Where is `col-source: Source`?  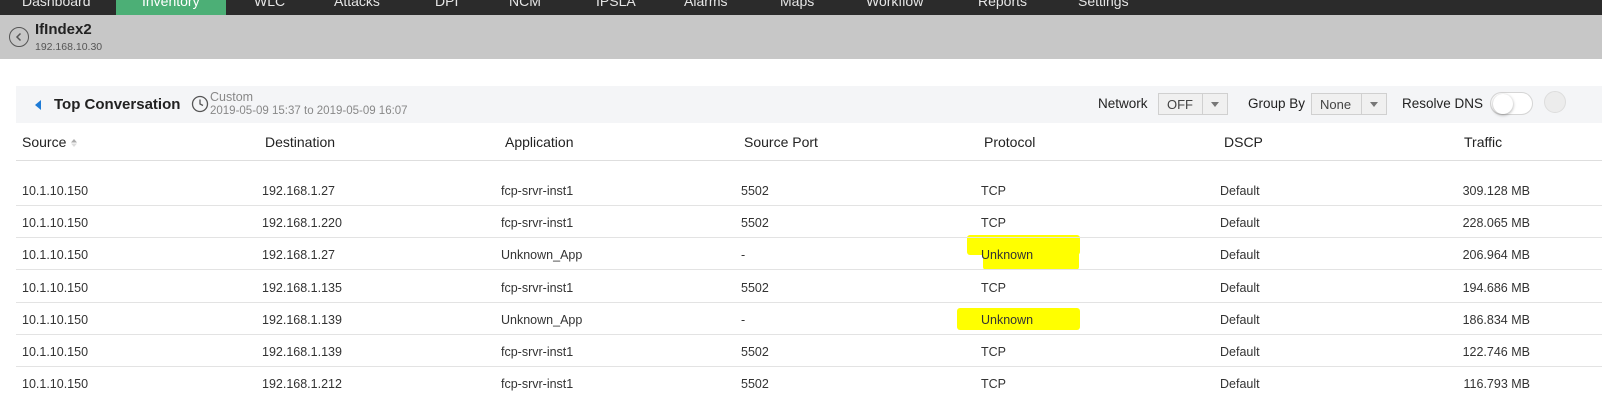
col-source: Source is located at coordinates (50, 142).